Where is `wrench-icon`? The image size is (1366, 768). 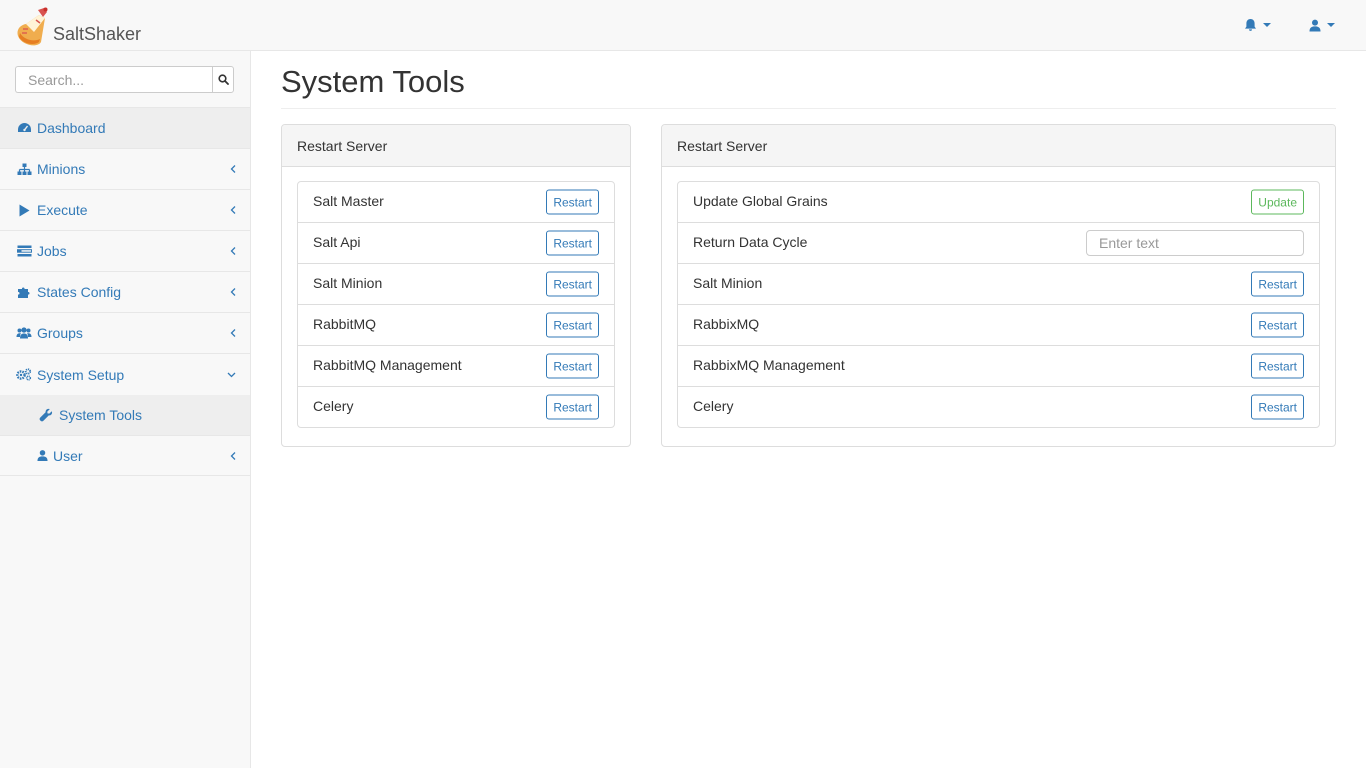 wrench-icon is located at coordinates (46, 415).